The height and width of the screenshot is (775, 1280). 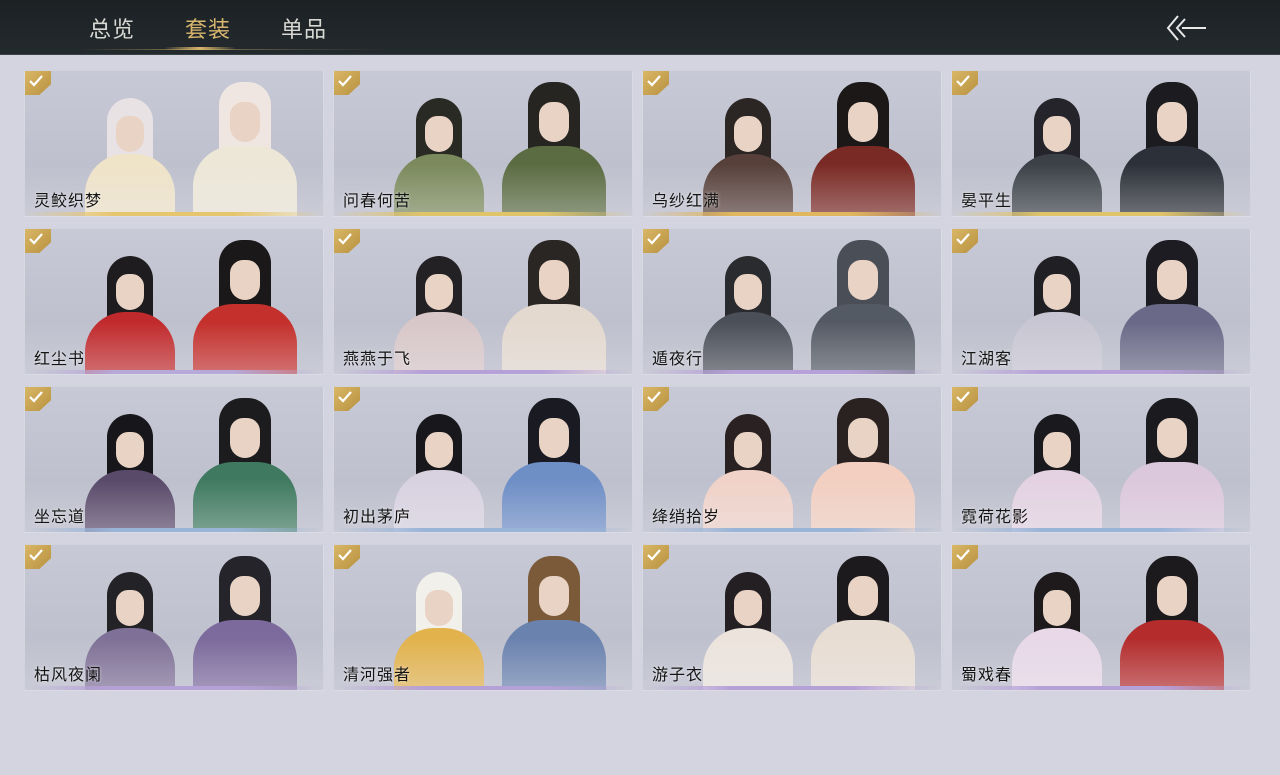 I want to click on outfit-card: 蜀戏春, so click(x=1101, y=617).